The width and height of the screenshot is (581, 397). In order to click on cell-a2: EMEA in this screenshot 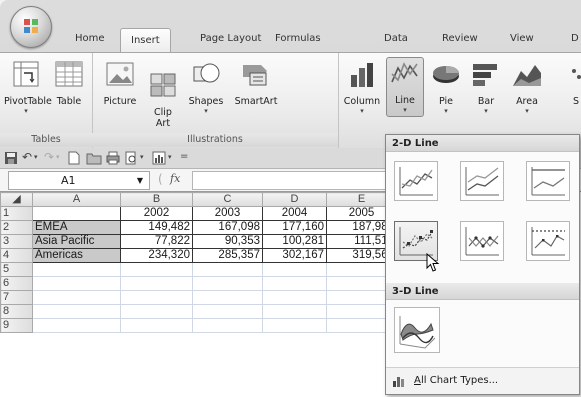, I will do `click(76, 227)`.